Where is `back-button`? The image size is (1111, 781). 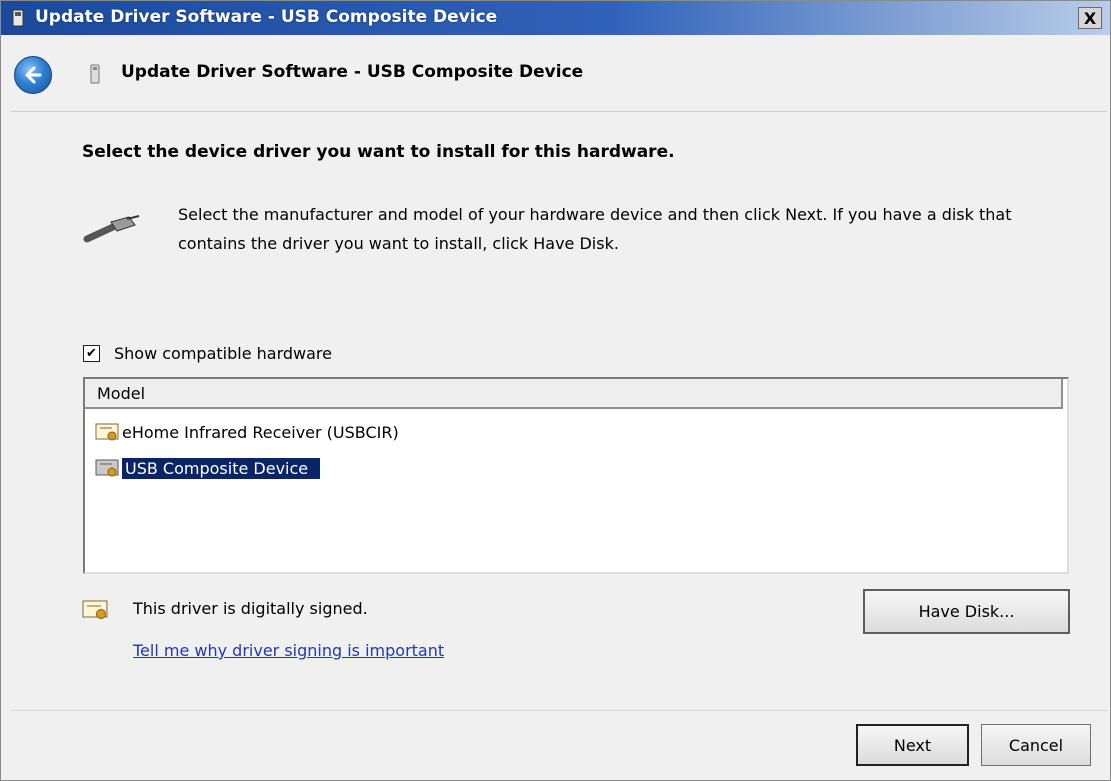
back-button is located at coordinates (33, 75).